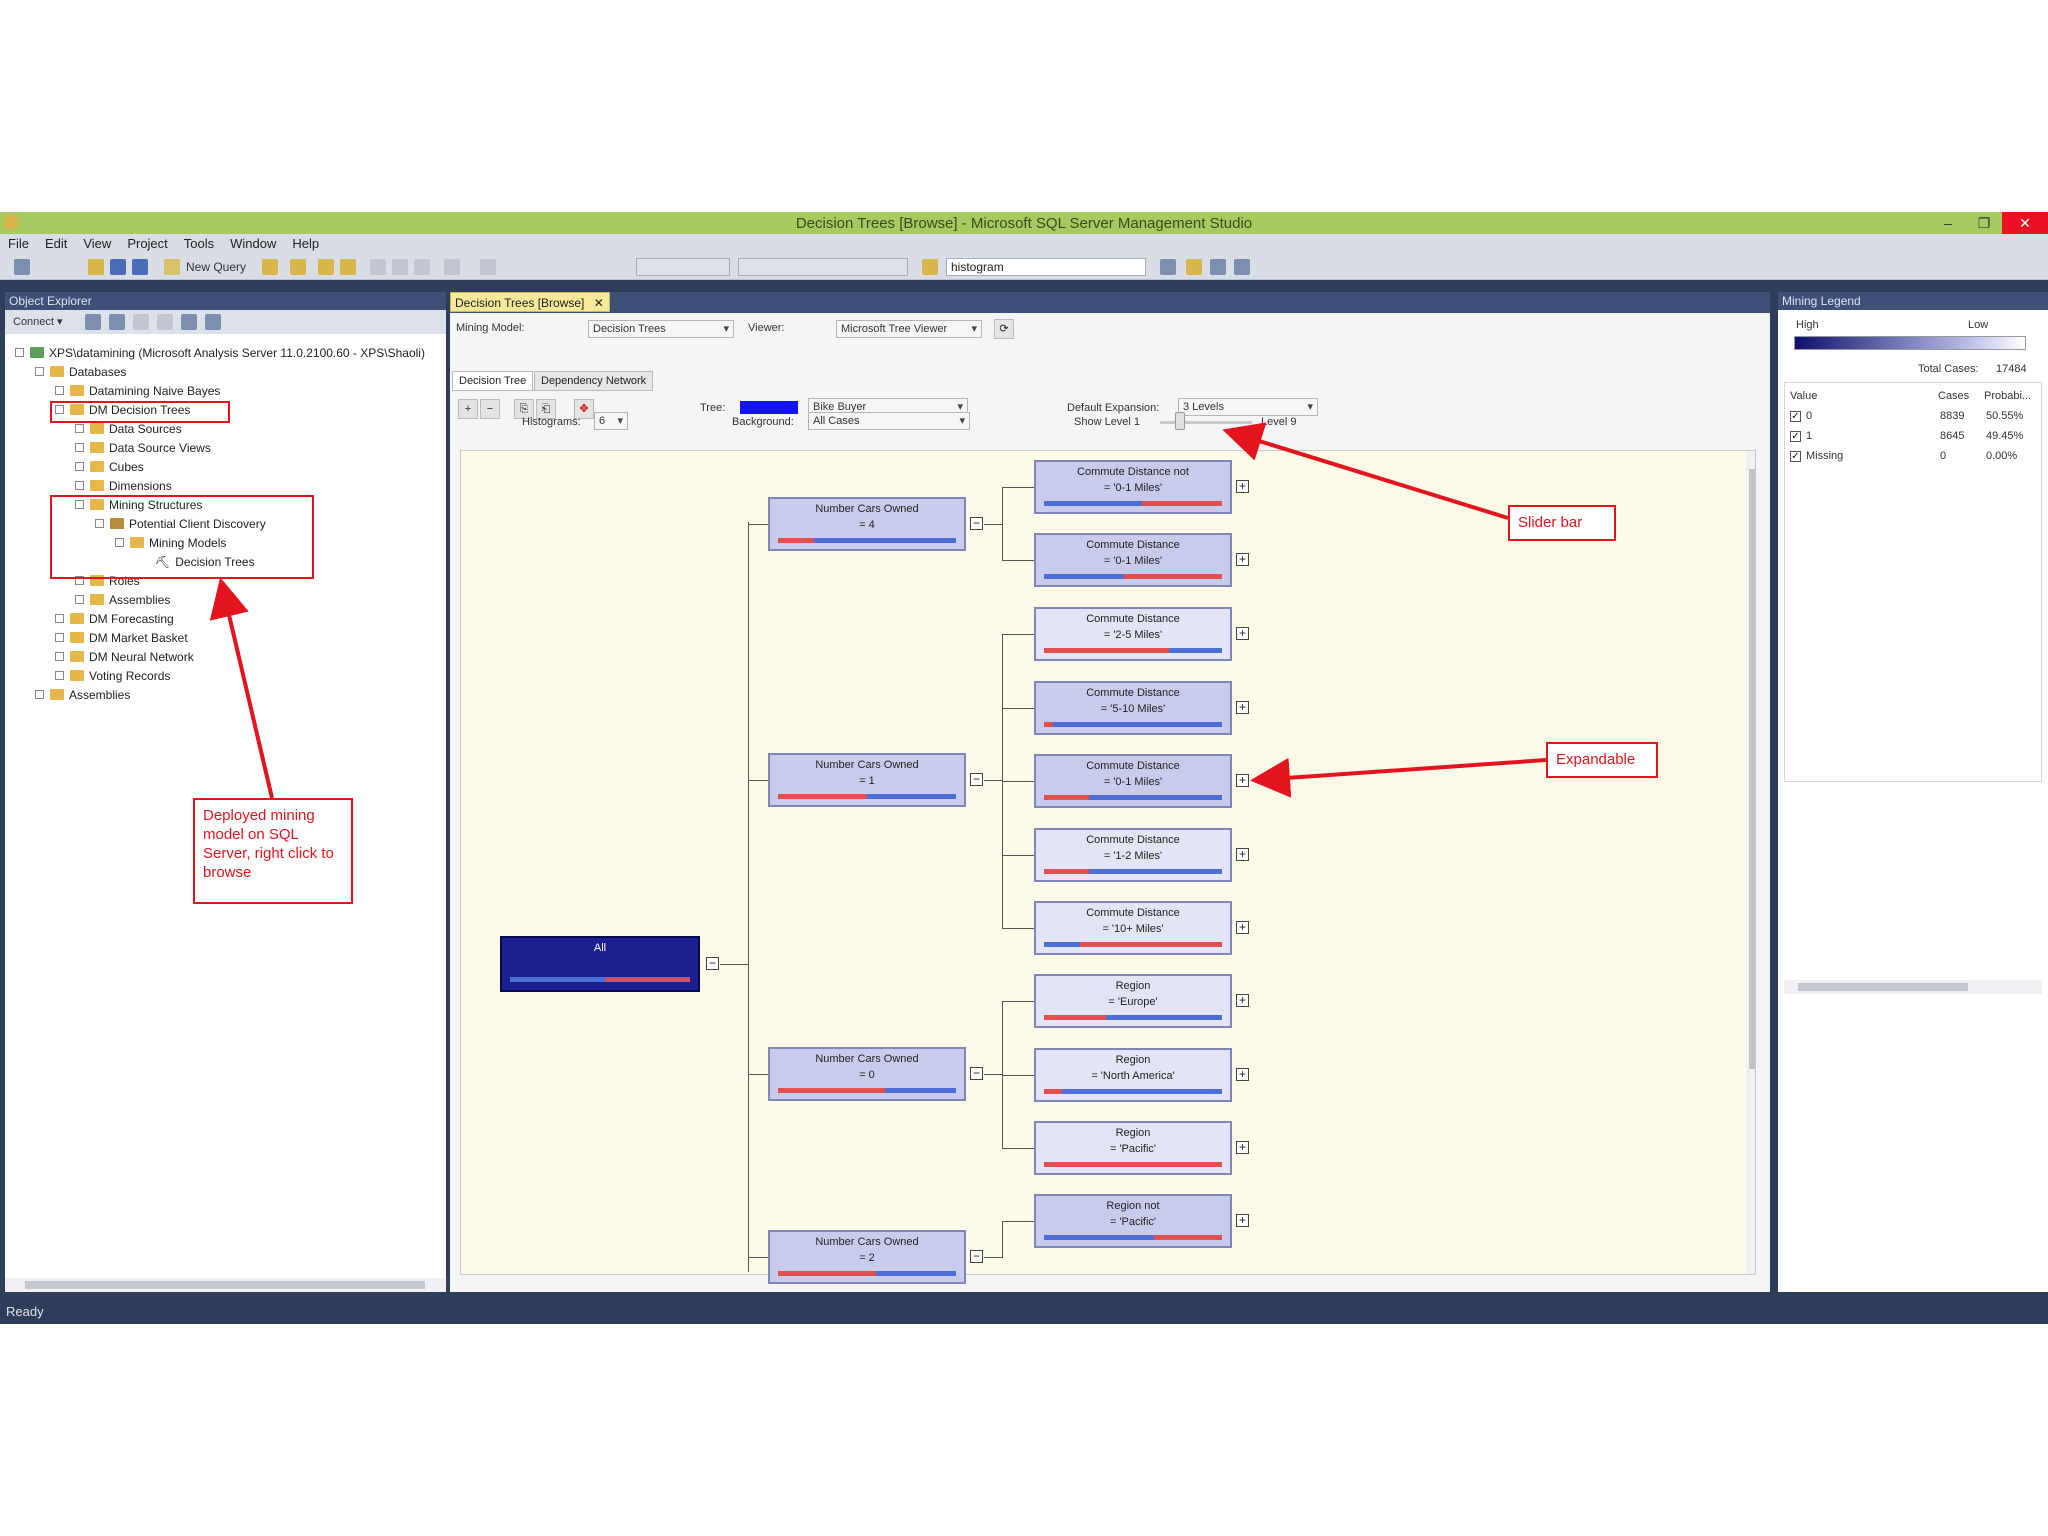 This screenshot has width=2048, height=1536. Describe the element at coordinates (1133, 1001) in the screenshot. I see `tree-node-level2: Region = 'Europe'` at that location.